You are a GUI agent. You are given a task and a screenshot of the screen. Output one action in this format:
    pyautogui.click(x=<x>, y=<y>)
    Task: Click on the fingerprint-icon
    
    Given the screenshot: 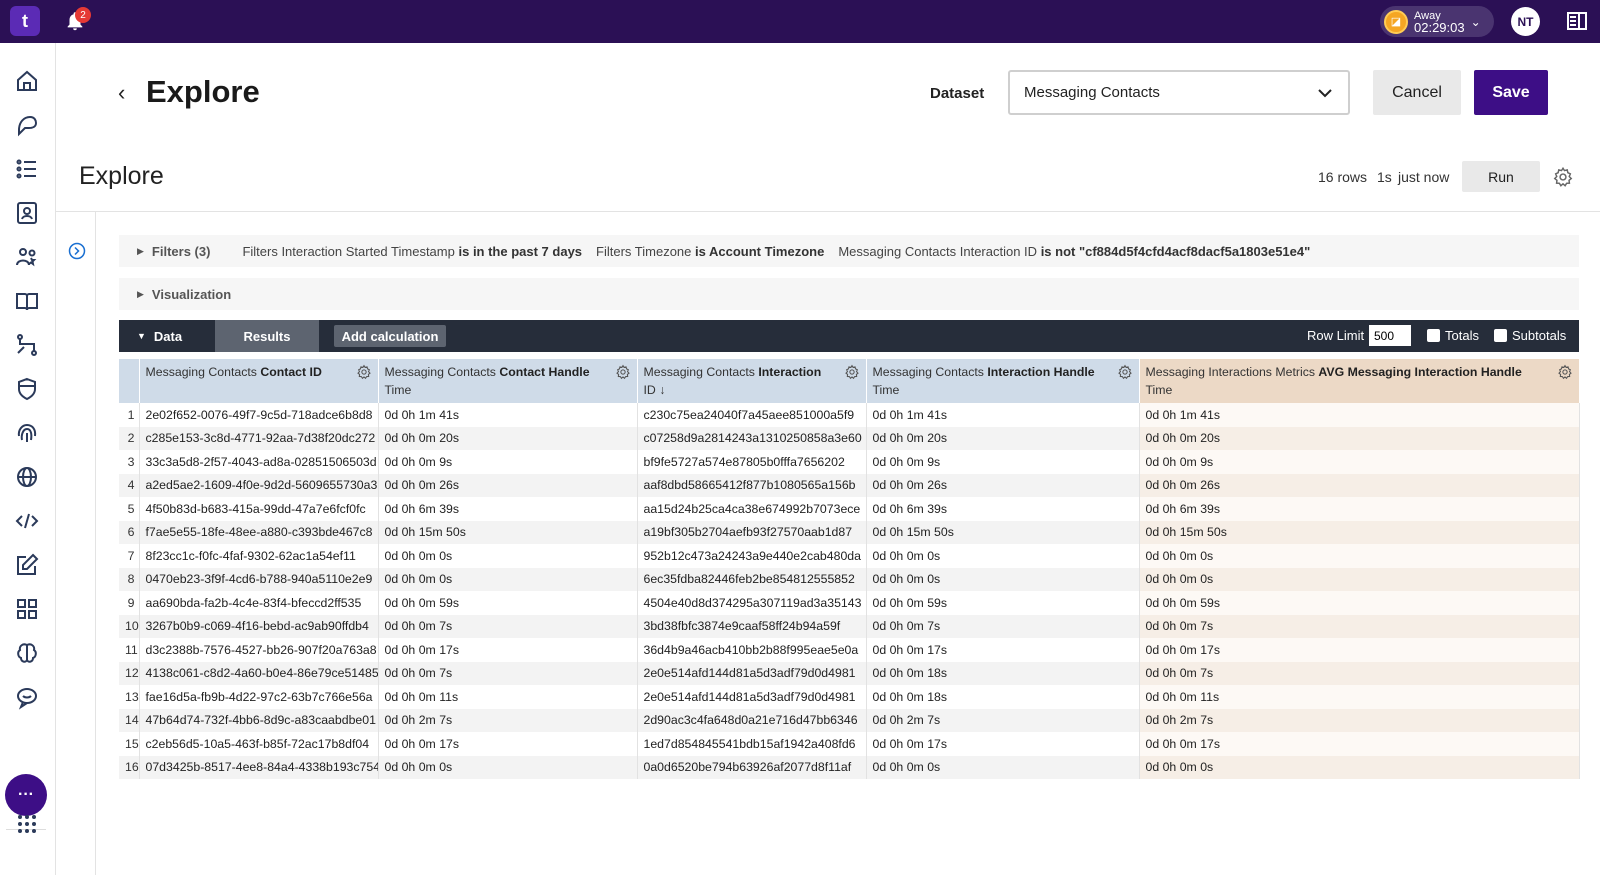 What is the action you would take?
    pyautogui.click(x=27, y=433)
    